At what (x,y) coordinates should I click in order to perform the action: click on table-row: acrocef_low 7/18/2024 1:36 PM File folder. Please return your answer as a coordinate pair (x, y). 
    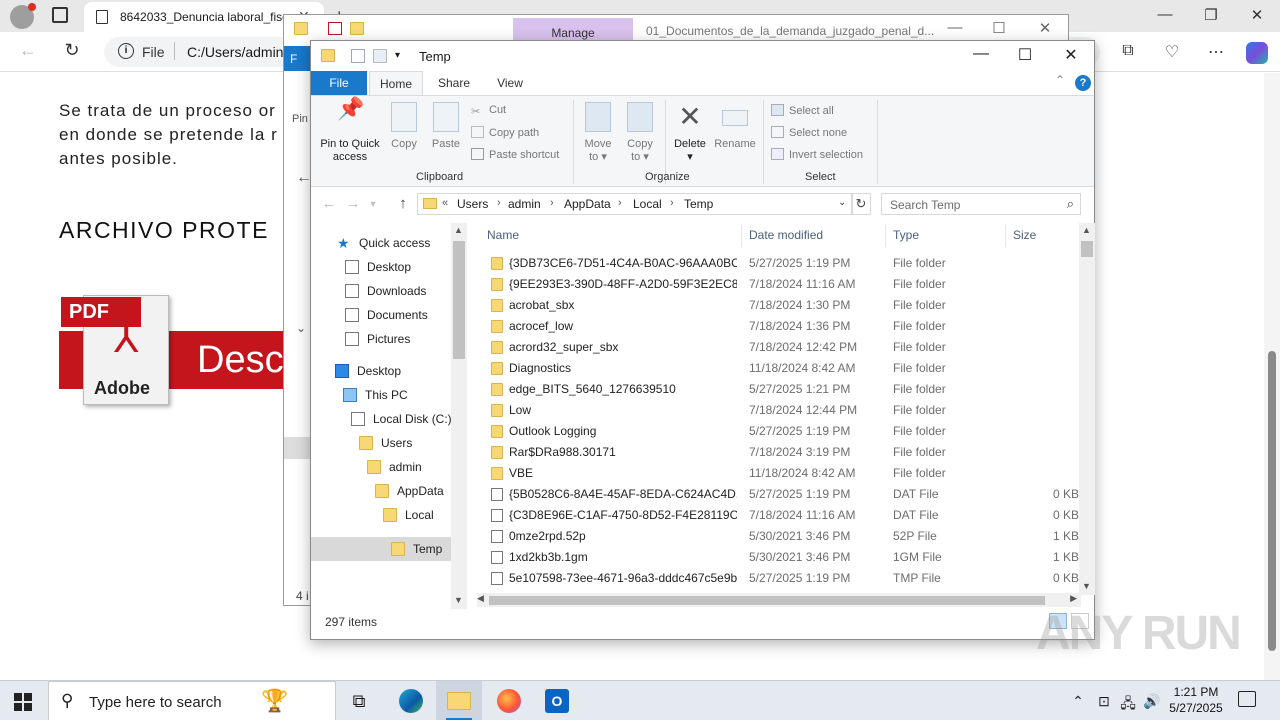
    Looking at the image, I should click on (779, 326).